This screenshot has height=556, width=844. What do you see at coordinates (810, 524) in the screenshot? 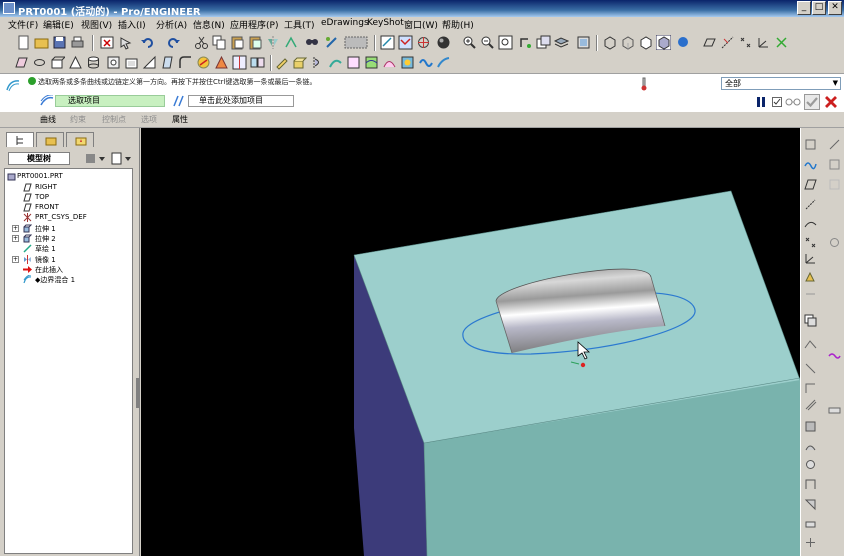
I see `lip-tool-icon` at bounding box center [810, 524].